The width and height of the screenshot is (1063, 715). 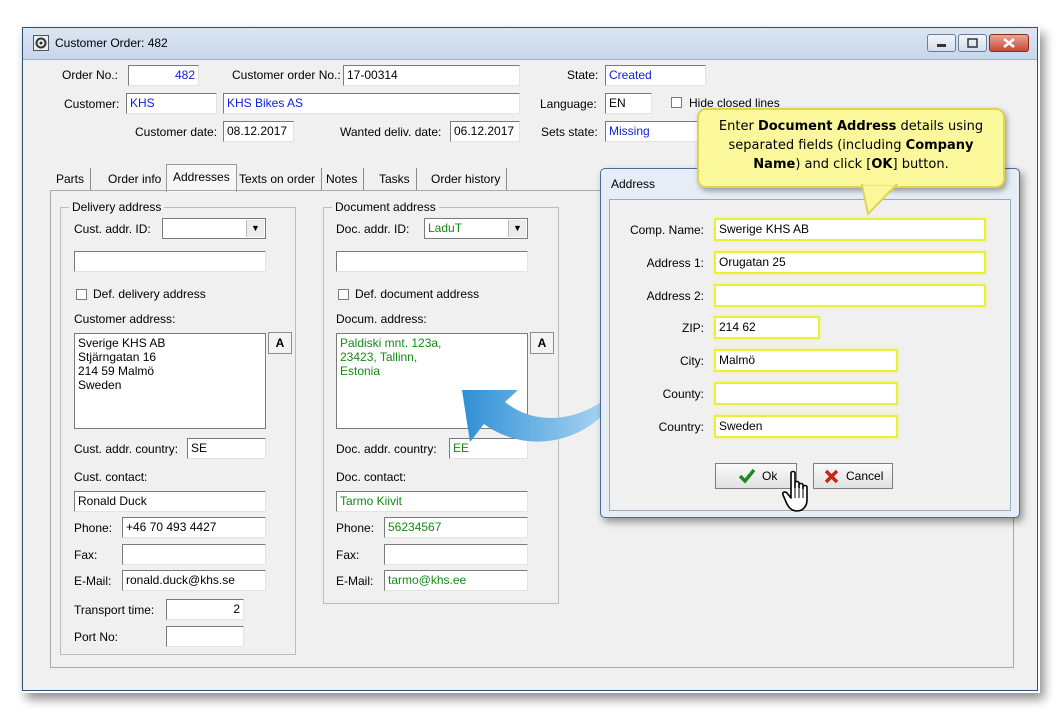 What do you see at coordinates (432, 501) in the screenshot?
I see `doc-contact-field: Tarmo Kiivit` at bounding box center [432, 501].